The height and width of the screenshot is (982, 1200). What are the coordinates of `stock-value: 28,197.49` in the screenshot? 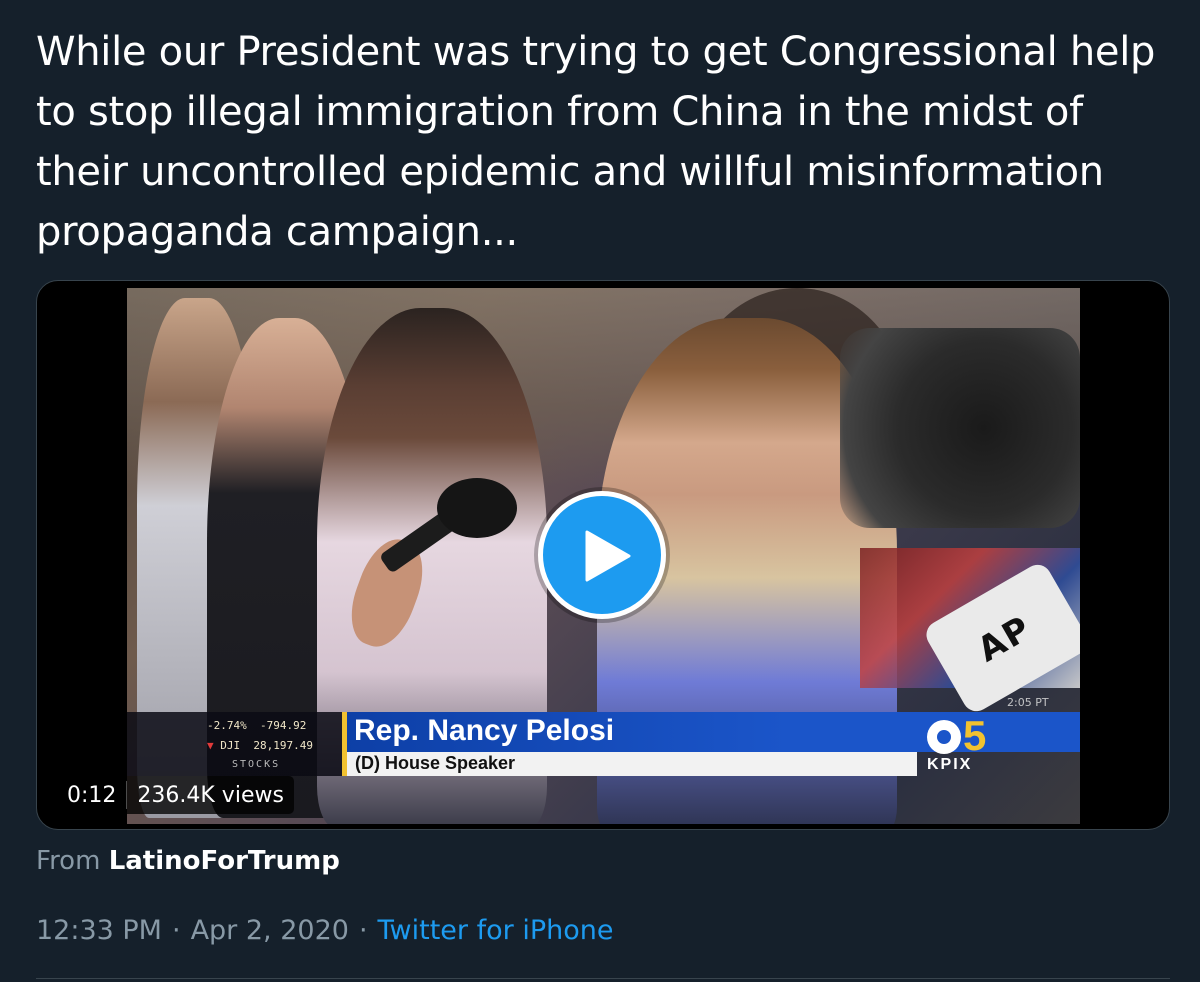 It's located at (283, 745).